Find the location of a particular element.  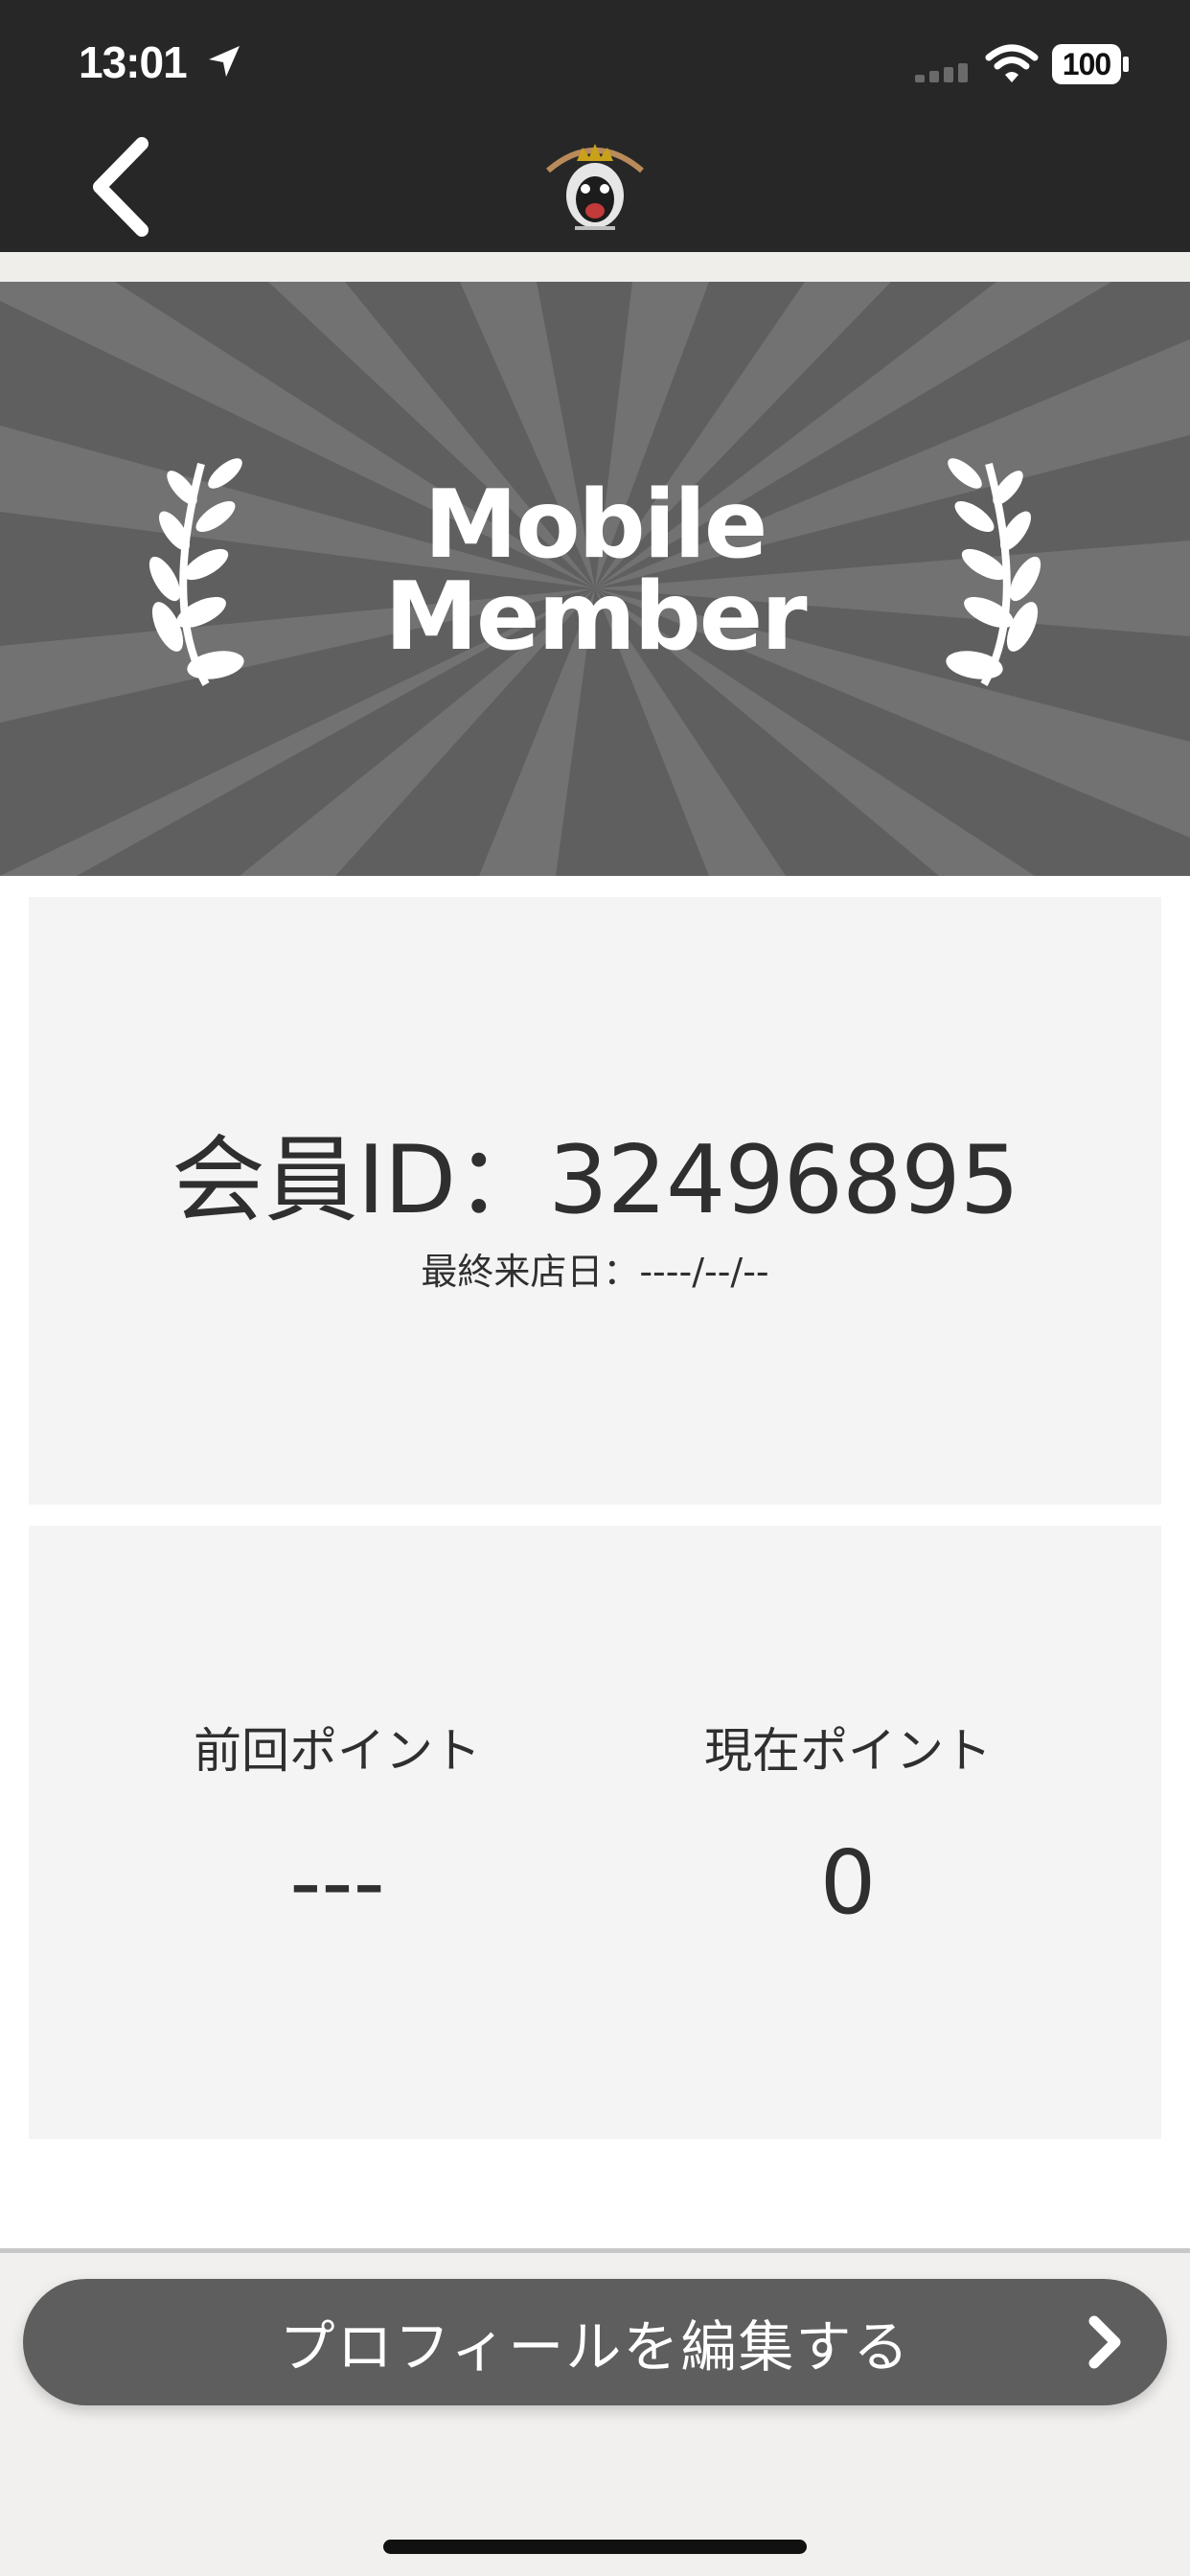

previous-points-value: --- is located at coordinates (337, 1882).